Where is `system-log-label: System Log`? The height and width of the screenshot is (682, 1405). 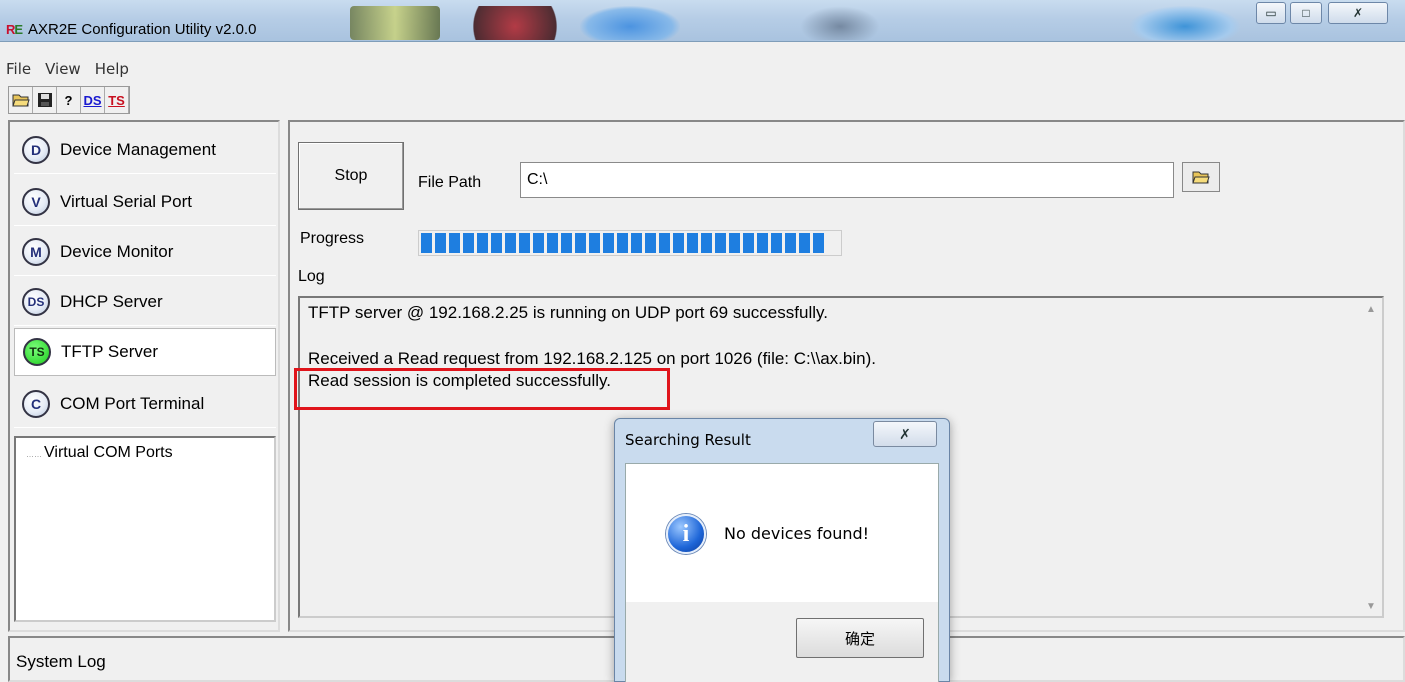
system-log-label: System Log is located at coordinates (61, 661).